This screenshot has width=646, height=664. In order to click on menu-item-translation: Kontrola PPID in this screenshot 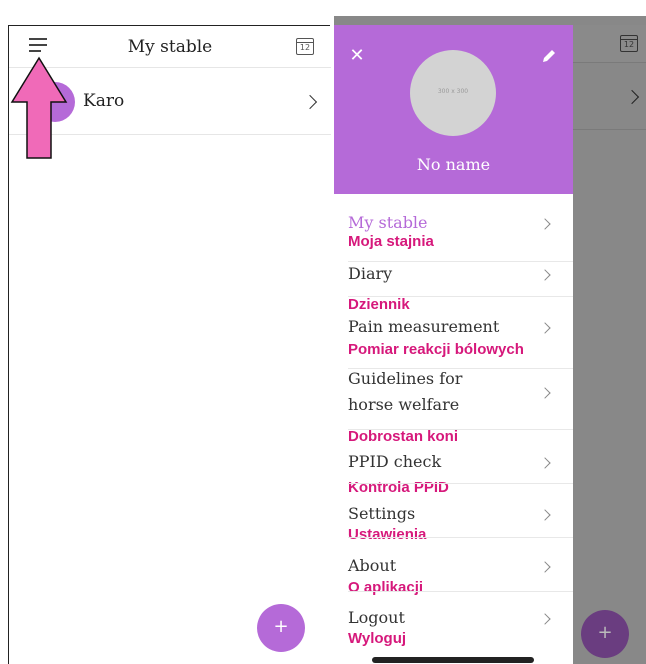, I will do `click(398, 487)`.